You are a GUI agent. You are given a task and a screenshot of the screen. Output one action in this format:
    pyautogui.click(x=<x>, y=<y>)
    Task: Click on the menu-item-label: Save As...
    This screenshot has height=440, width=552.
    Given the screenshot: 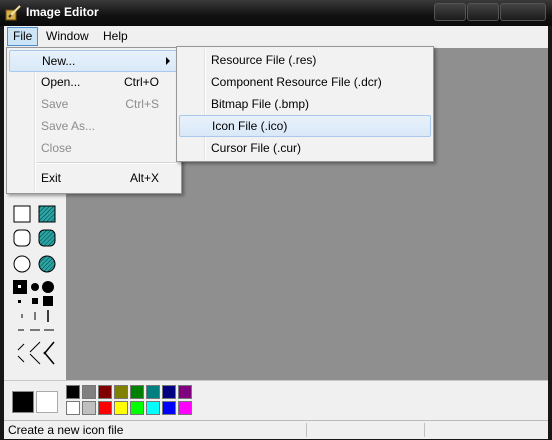 What is the action you would take?
    pyautogui.click(x=68, y=126)
    